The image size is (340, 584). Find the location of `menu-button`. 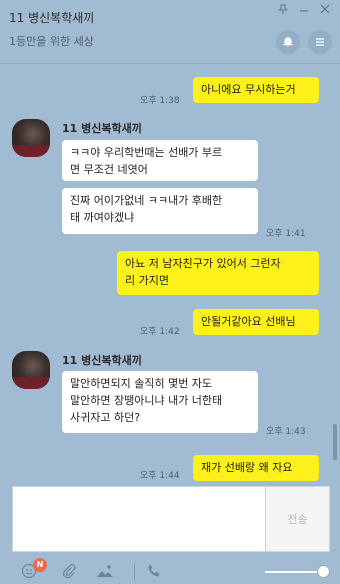

menu-button is located at coordinates (320, 42).